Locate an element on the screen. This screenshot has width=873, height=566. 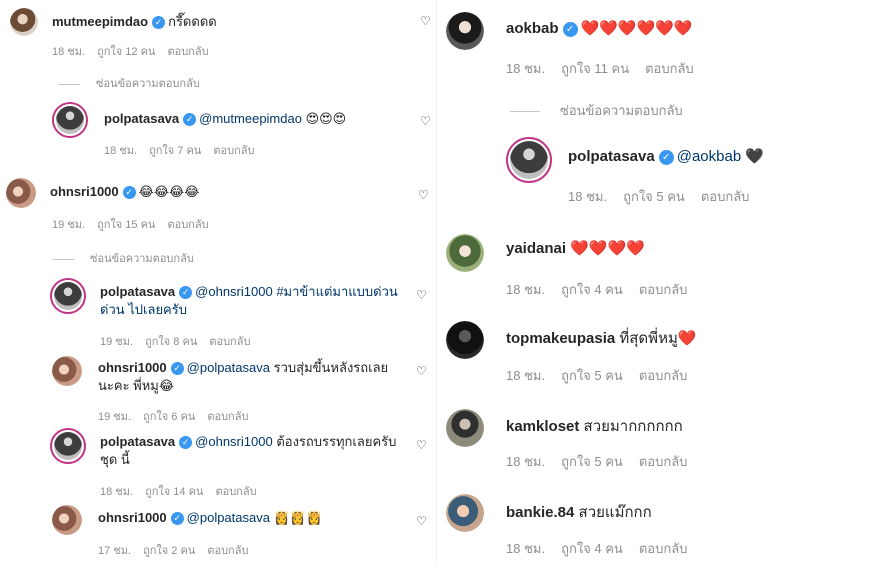
comment-text: 🖤 is located at coordinates (755, 156).